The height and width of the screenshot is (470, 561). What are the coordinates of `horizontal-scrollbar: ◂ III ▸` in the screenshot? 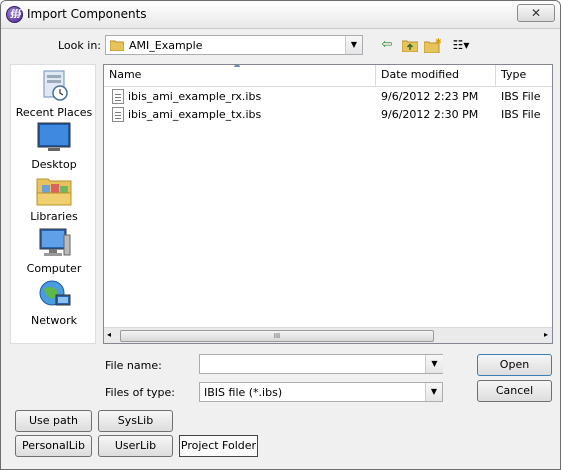 It's located at (328, 335).